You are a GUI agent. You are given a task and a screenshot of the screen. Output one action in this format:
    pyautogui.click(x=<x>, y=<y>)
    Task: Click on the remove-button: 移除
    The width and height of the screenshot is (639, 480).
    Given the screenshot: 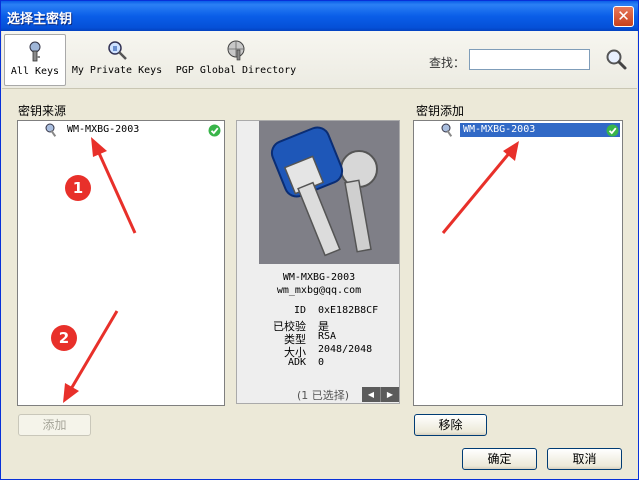 What is the action you would take?
    pyautogui.click(x=450, y=425)
    